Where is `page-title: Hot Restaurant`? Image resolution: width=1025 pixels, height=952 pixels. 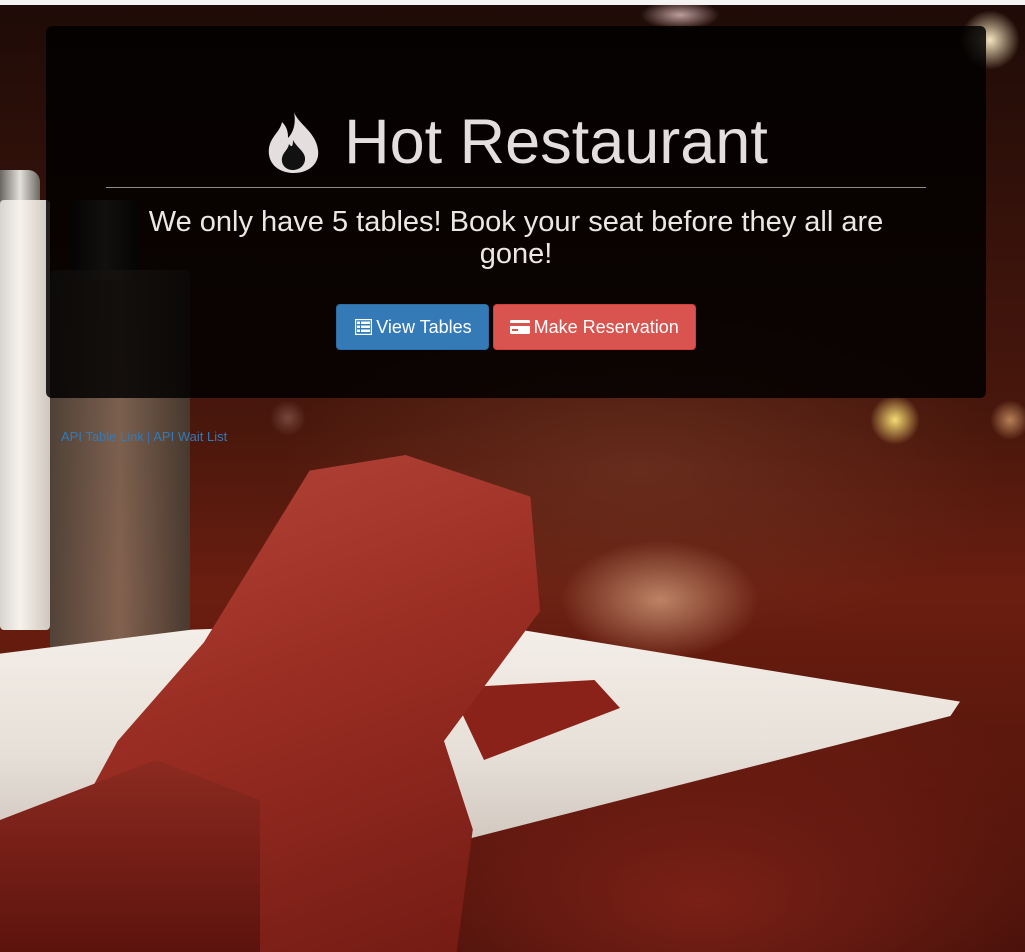 page-title: Hot Restaurant is located at coordinates (516, 142).